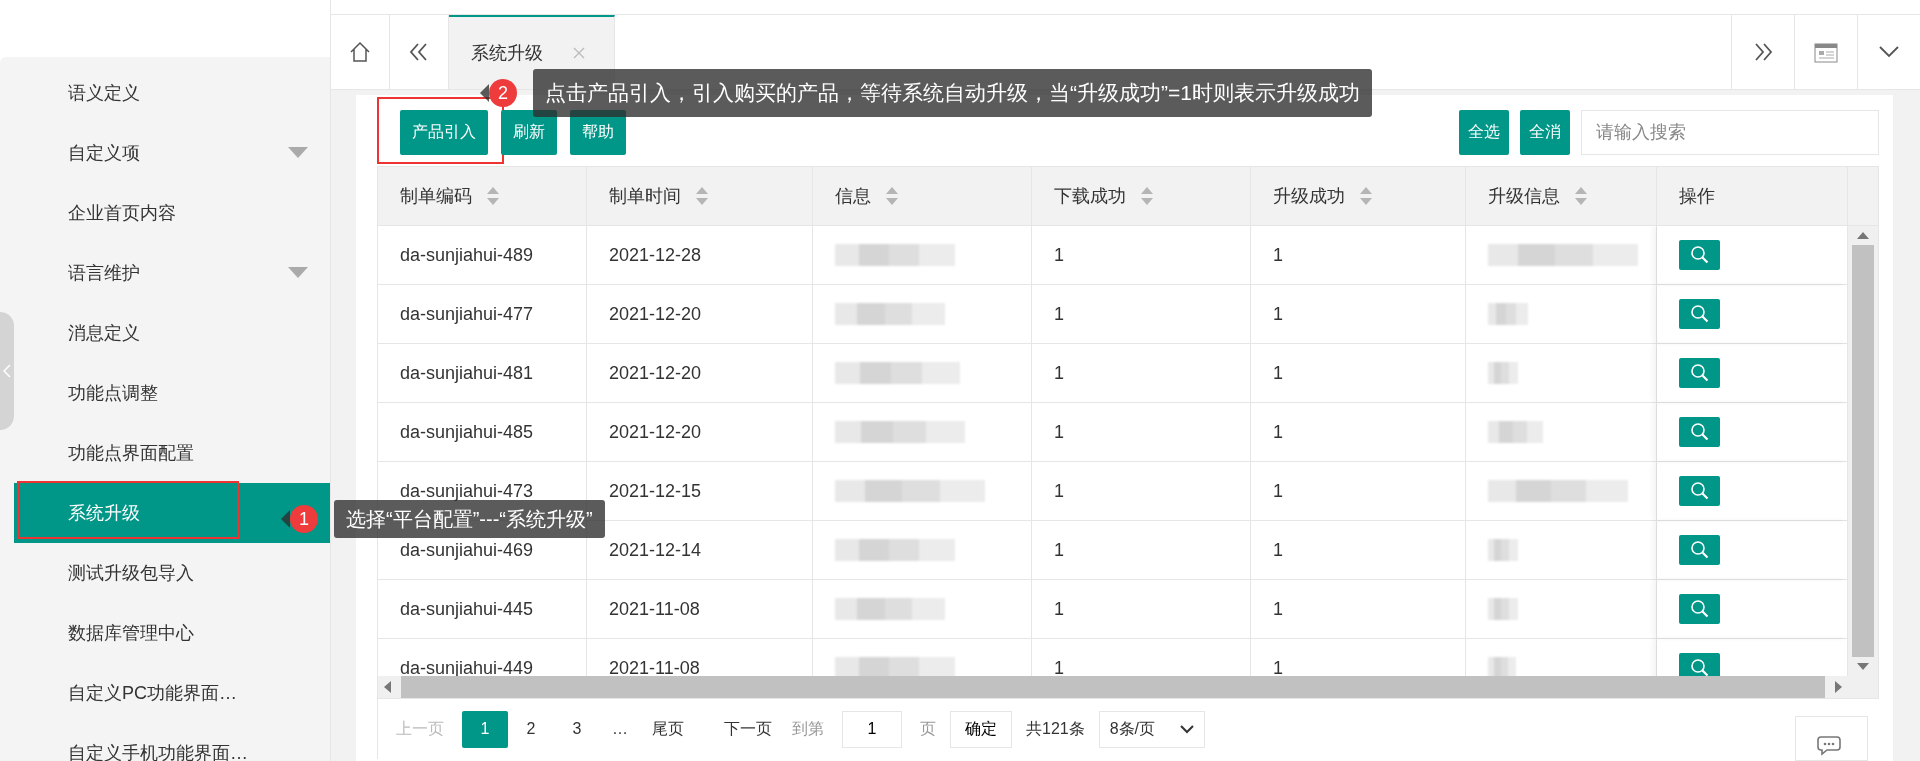 This screenshot has height=761, width=1920. I want to click on column-header: 操作, so click(1752, 196).